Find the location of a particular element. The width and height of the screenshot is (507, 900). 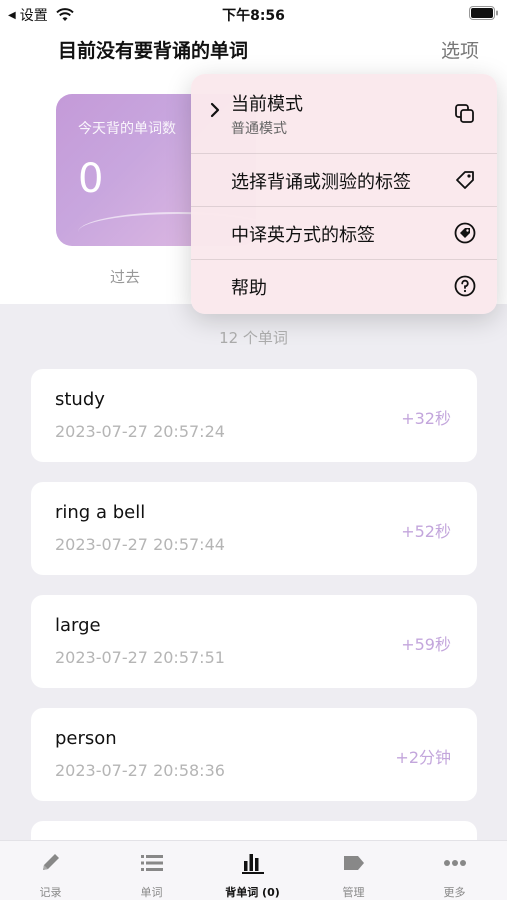

word-timestamp: 2023-07-27 20:57:44 is located at coordinates (140, 544).